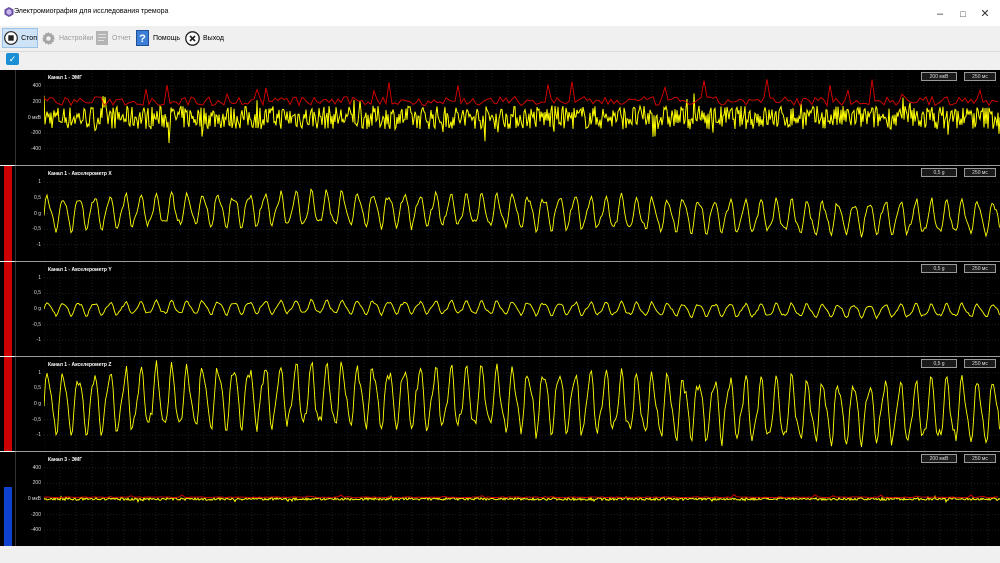 This screenshot has height=563, width=1000. I want to click on close-button: ✕, so click(985, 14).